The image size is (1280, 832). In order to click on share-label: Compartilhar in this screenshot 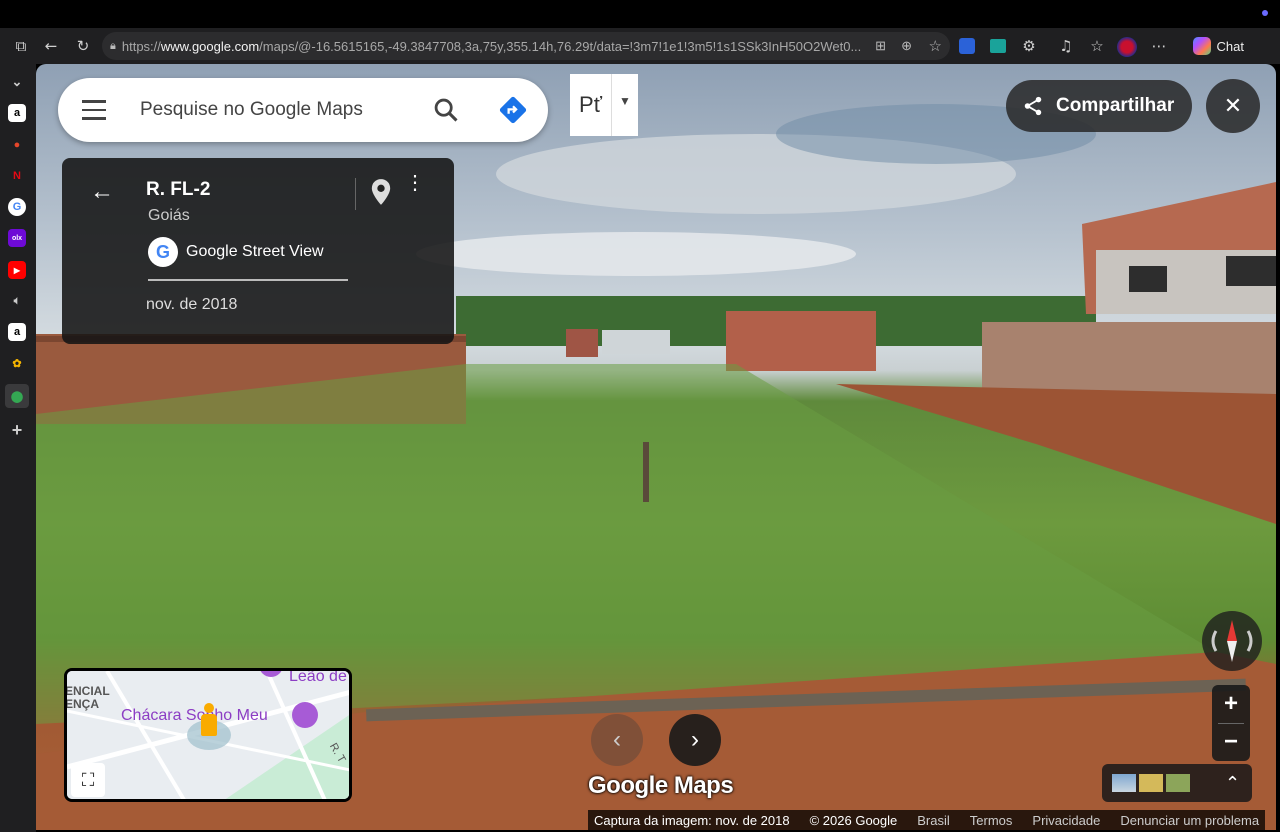, I will do `click(1115, 105)`.